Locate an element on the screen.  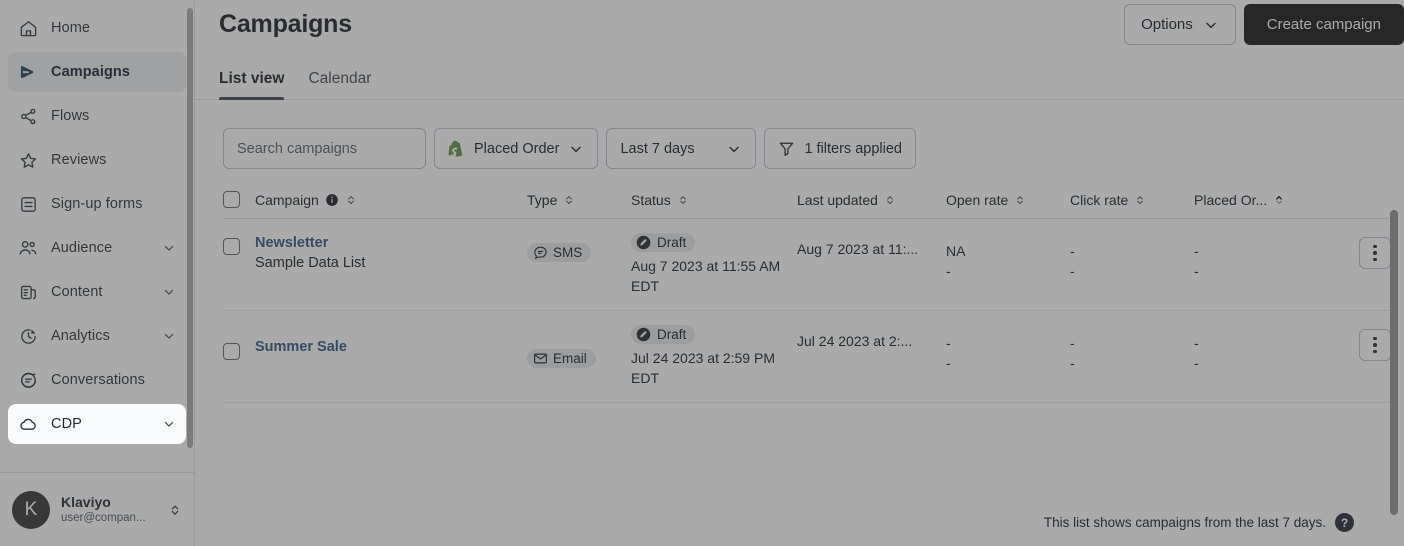
select-all-checkbox is located at coordinates (231, 199).